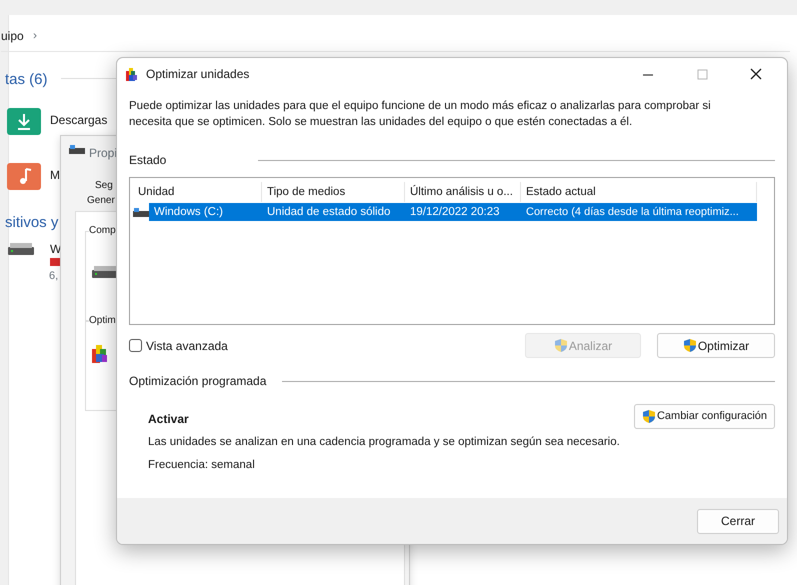 Image resolution: width=797 pixels, height=585 pixels. Describe the element at coordinates (104, 185) in the screenshot. I see `tab: Seg` at that location.